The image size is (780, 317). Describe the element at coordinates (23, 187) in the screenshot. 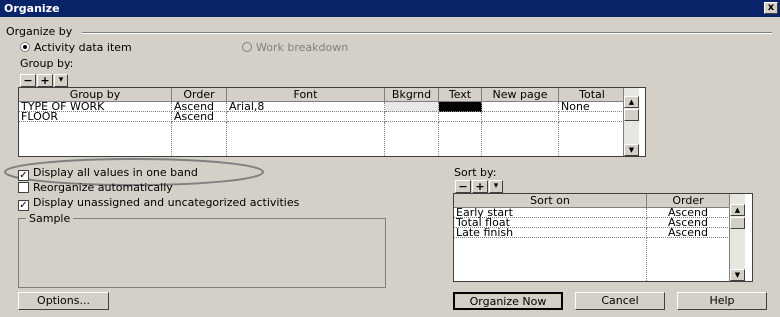

I see `unchecked-box-icon` at that location.